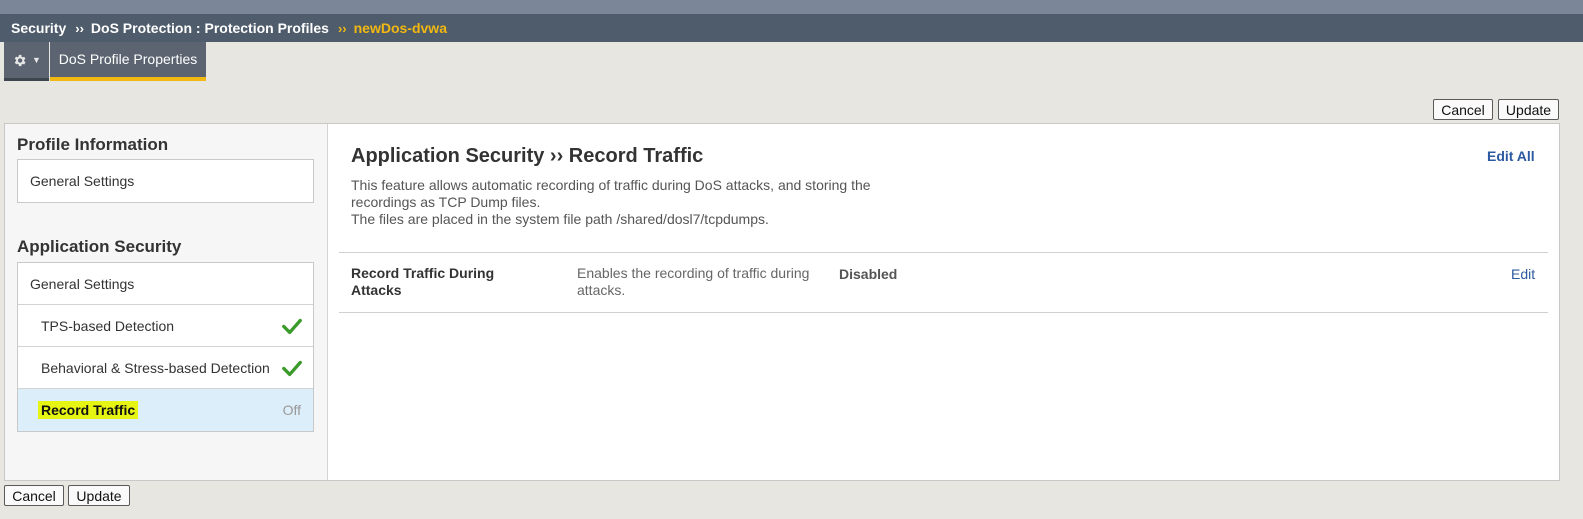 The width and height of the screenshot is (1583, 519). I want to click on sidebar-item-label: TPS-based Detection, so click(108, 325).